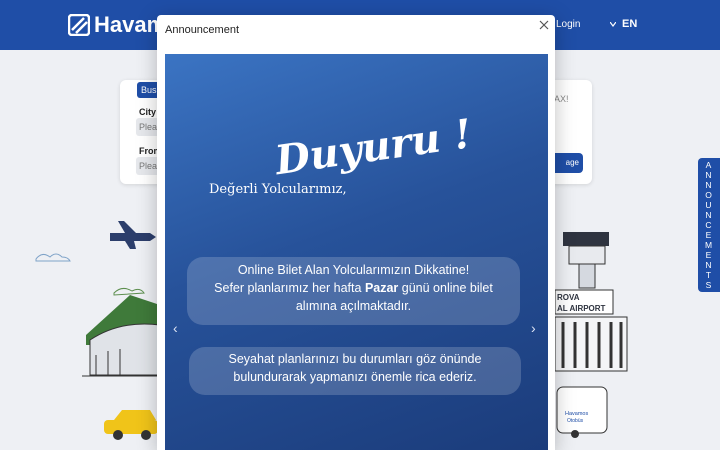  What do you see at coordinates (533, 328) in the screenshot?
I see `next-slide-button: ›` at bounding box center [533, 328].